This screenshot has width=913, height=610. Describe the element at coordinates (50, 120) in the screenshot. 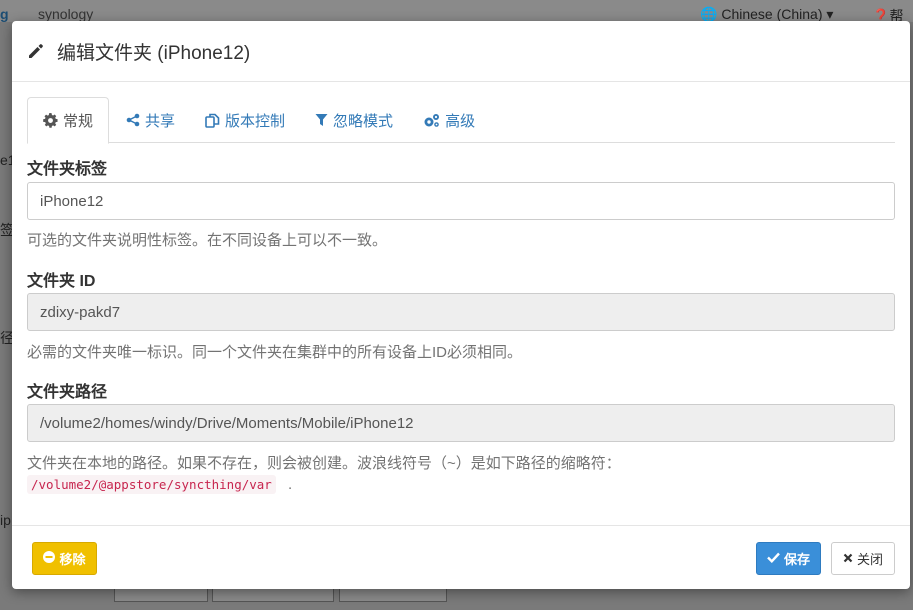

I see `gear-icon` at that location.